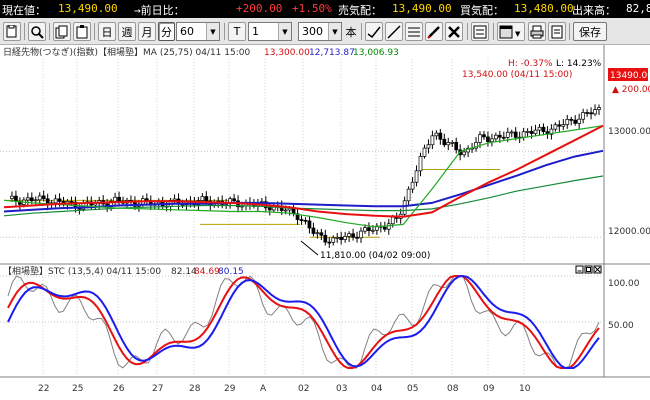 The image size is (650, 400). I want to click on x-tick-label: 08, so click(453, 389).